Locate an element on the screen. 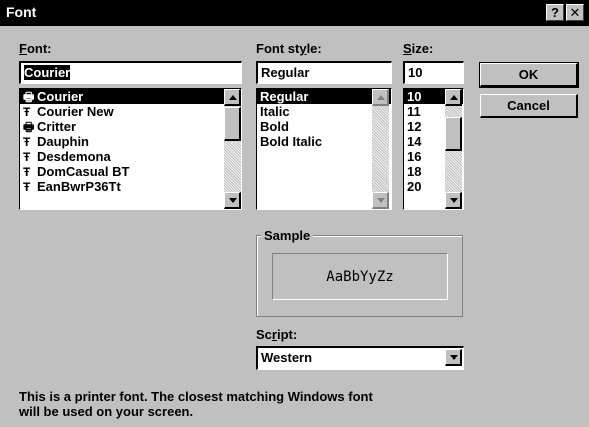 This screenshot has height=427, width=589. script-label: Script: is located at coordinates (277, 334).